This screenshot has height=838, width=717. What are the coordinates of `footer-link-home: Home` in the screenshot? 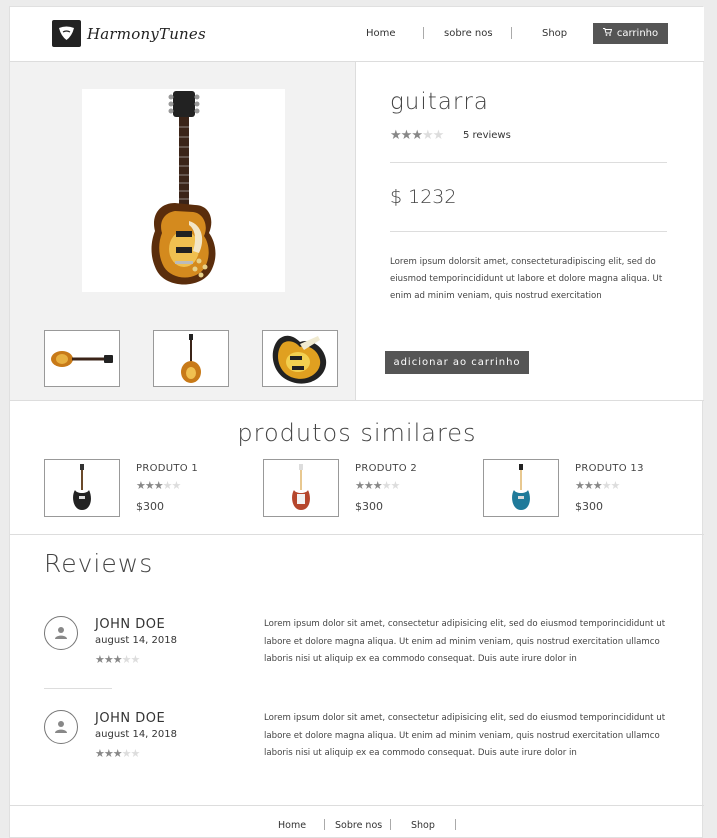 It's located at (292, 825).